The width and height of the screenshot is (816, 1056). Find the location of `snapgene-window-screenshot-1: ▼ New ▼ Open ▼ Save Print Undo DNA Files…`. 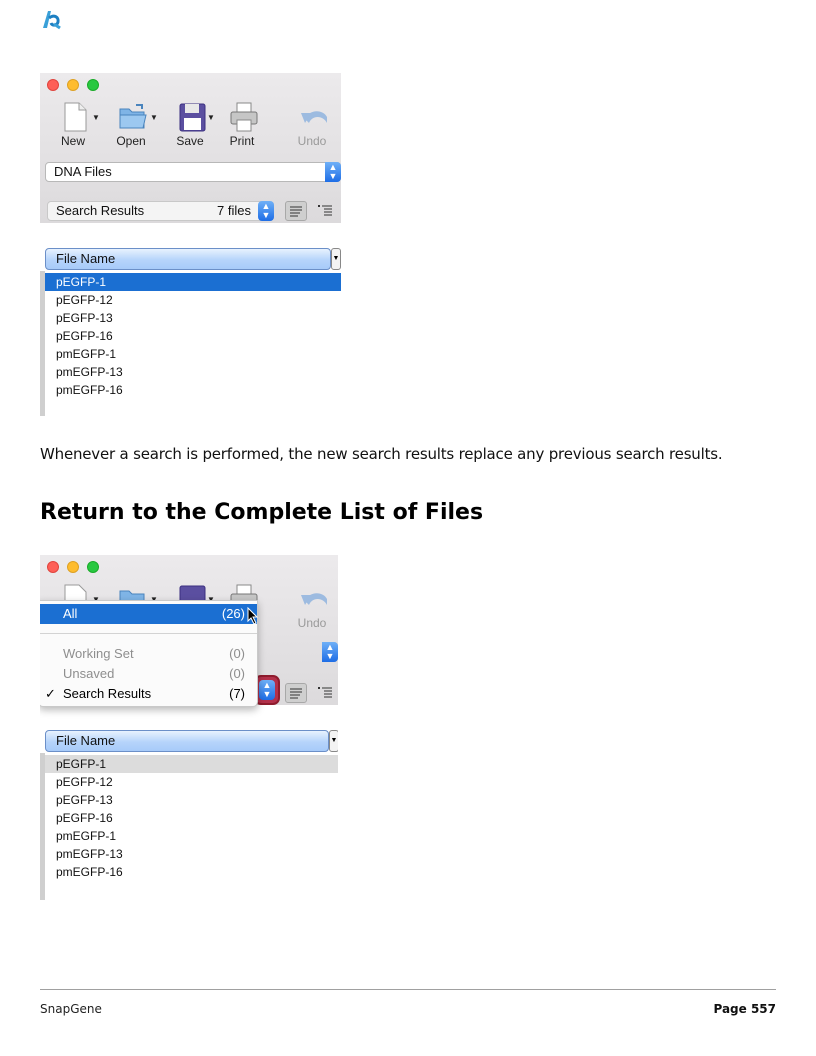

snapgene-window-screenshot-1: ▼ New ▼ Open ▼ Save Print Undo DNA Files… is located at coordinates (190, 244).